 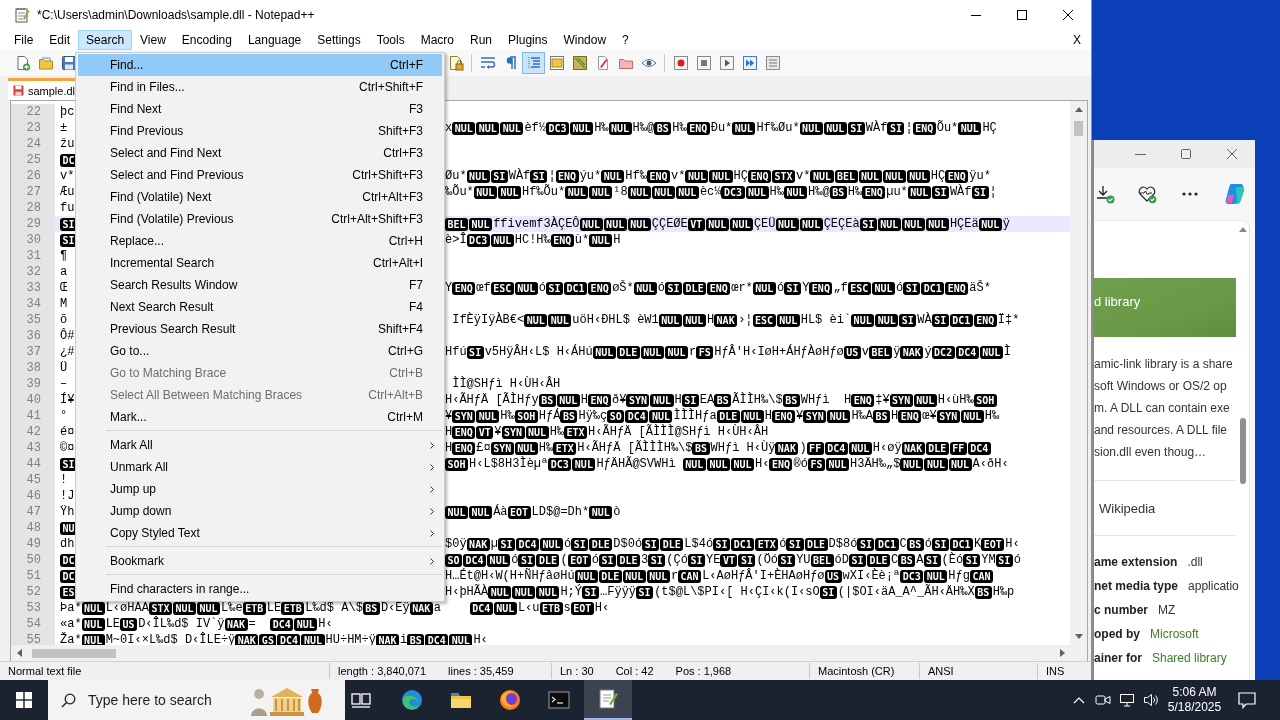 What do you see at coordinates (274, 608) in the screenshot?
I see `code-text: LE` at bounding box center [274, 608].